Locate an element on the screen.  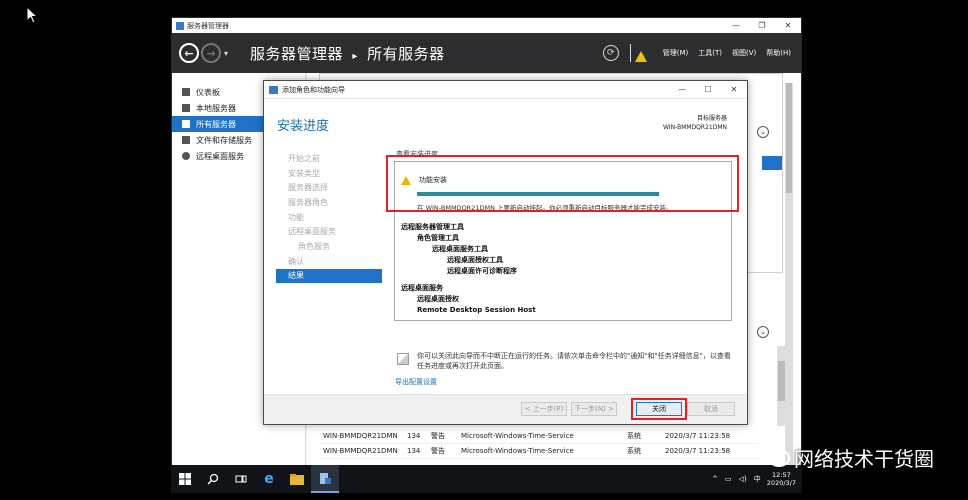
menu-help: 帮助(H) is located at coordinates (778, 53).